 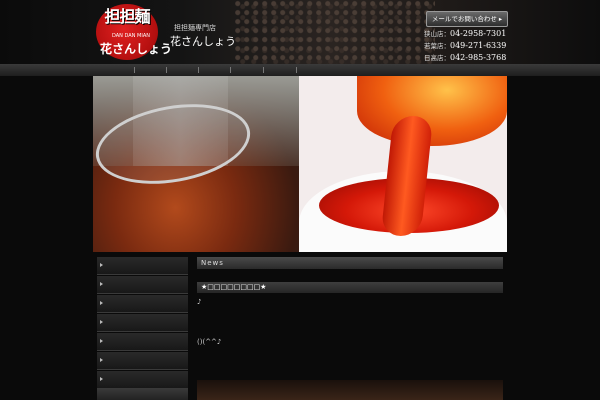 What do you see at coordinates (127, 16) in the screenshot?
I see `logo-text: 担担麺` at bounding box center [127, 16].